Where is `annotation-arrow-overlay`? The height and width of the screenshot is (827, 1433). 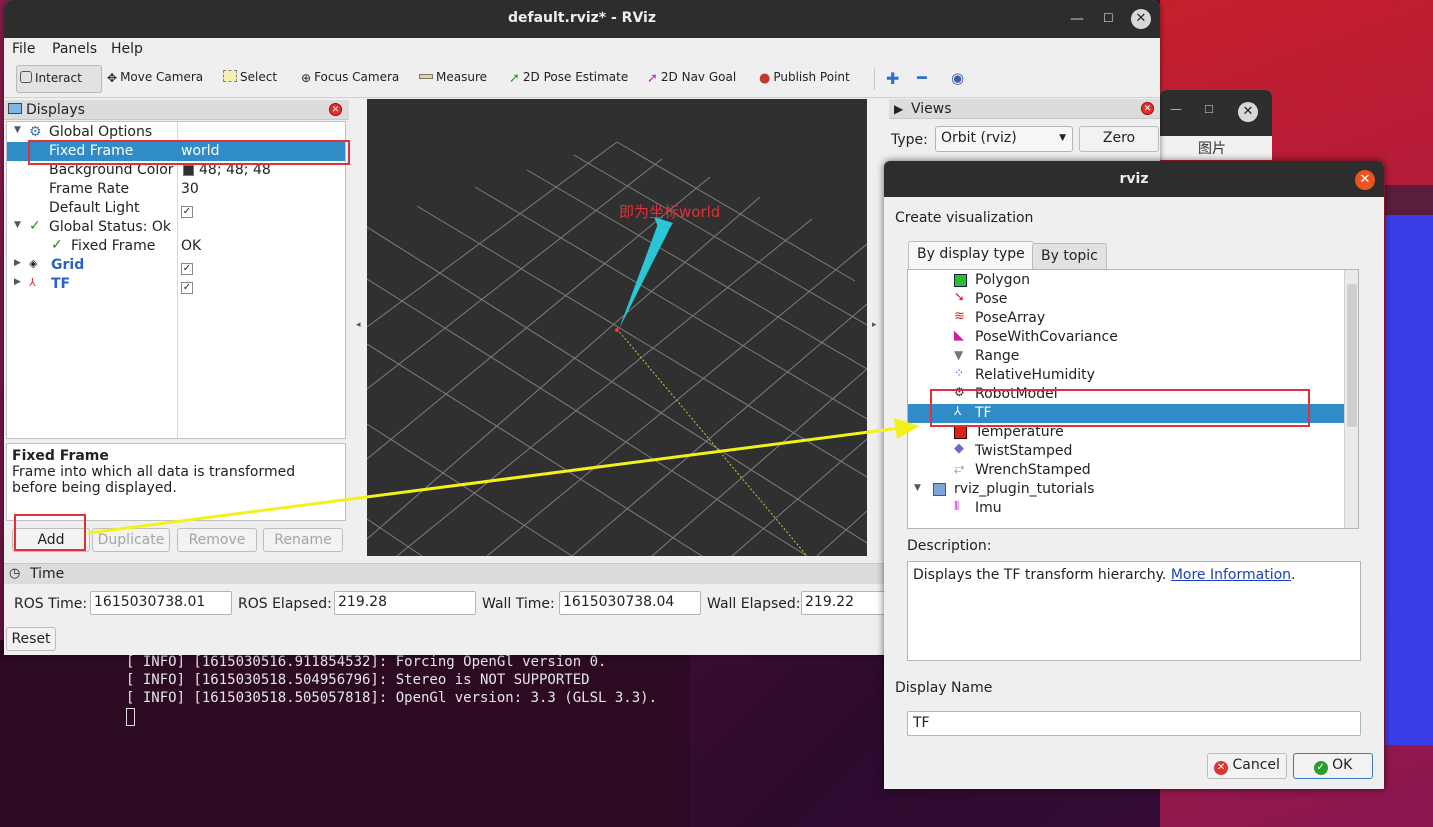 annotation-arrow-overlay is located at coordinates (503, 476).